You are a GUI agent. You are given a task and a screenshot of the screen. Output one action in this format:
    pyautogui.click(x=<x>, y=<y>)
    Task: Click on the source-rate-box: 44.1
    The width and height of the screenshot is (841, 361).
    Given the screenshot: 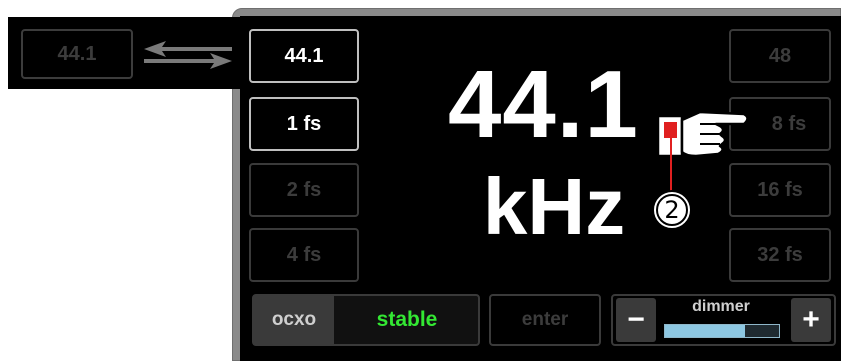 What is the action you would take?
    pyautogui.click(x=77, y=54)
    